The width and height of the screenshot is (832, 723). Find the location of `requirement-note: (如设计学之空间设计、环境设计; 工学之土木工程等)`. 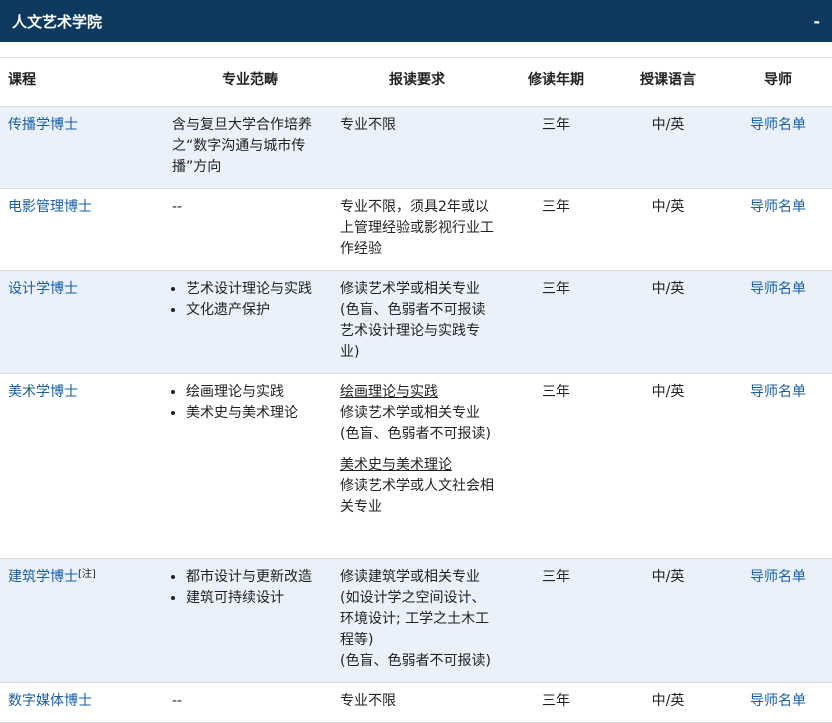

requirement-note: (如设计学之空间设计、环境设计; 工学之土木工程等) is located at coordinates (415, 618).